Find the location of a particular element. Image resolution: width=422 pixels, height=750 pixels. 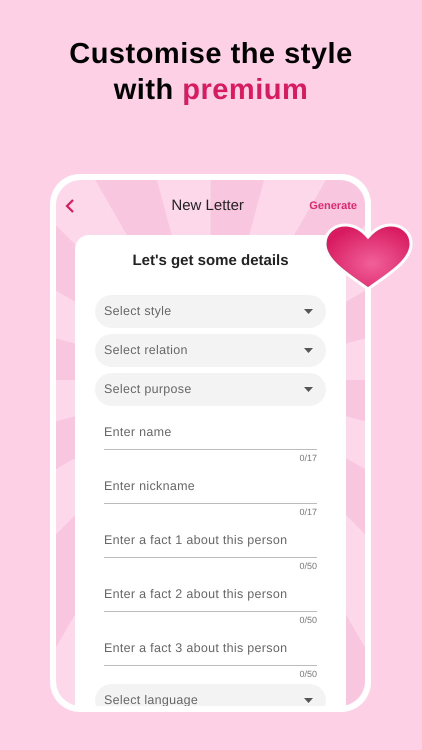

text-input: Enter a fact 2 about this person is located at coordinates (210, 594).